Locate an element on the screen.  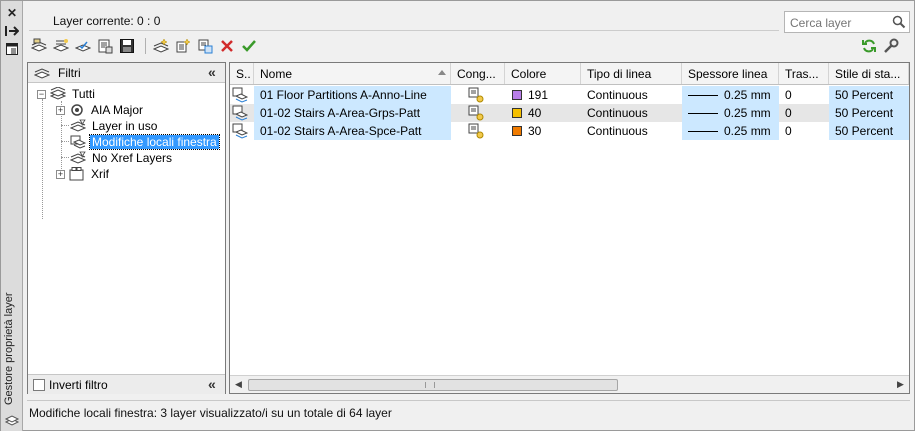
column-header-name: Nome is located at coordinates (352, 73).